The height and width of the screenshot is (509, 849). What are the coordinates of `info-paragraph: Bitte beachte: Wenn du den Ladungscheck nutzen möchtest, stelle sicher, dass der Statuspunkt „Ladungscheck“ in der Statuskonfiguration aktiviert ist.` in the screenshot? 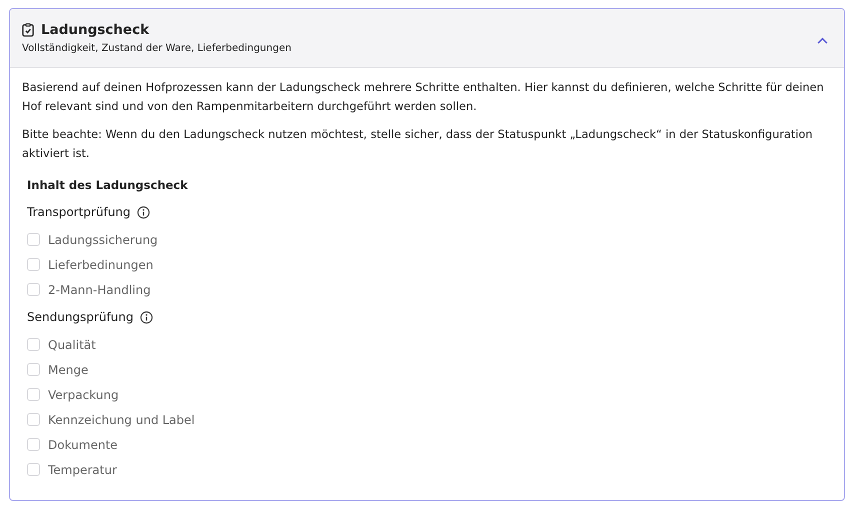 It's located at (418, 144).